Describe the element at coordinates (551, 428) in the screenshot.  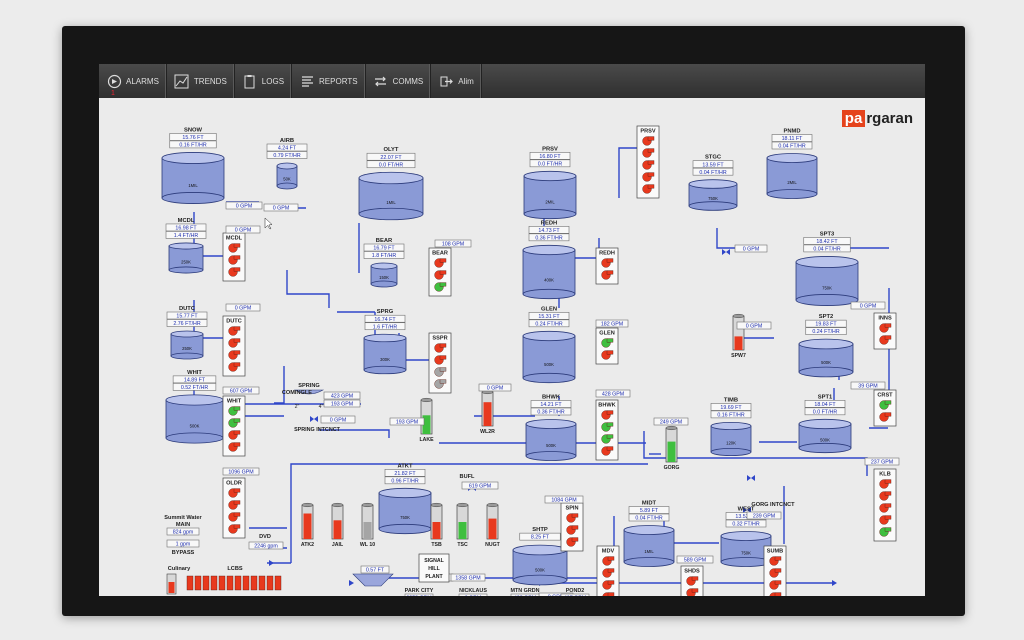
I see `tank-bhwk: 500K BHWK14.21 FT 0.36 FT/HR` at that location.